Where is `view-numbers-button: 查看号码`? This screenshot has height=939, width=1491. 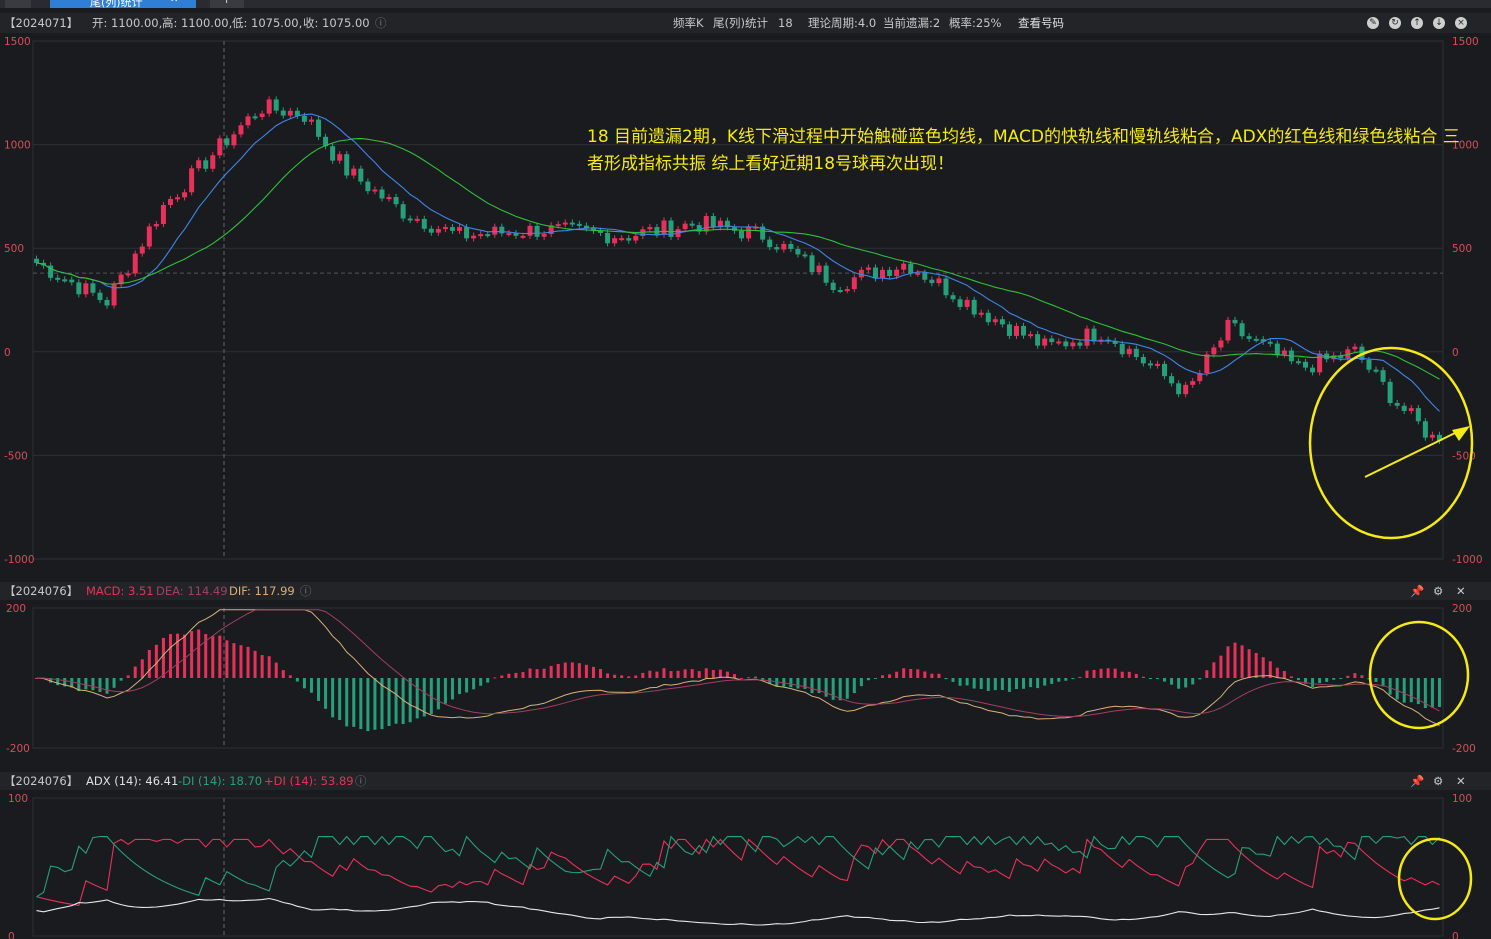 view-numbers-button: 查看号码 is located at coordinates (1041, 23).